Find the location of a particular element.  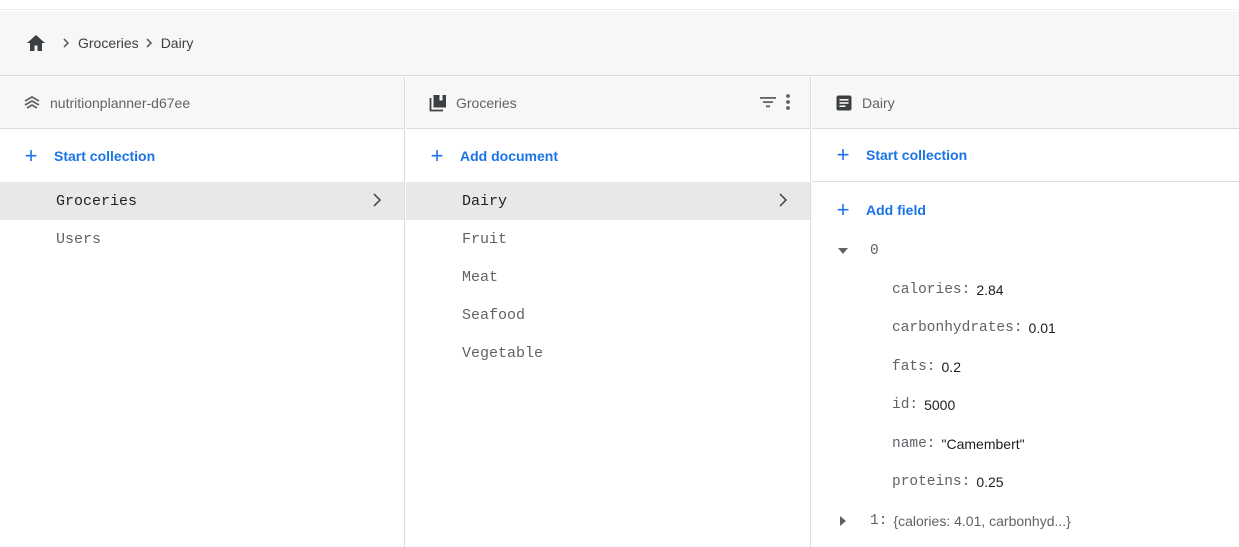

start-subcollection-button: + Start collection is located at coordinates (1025, 155).